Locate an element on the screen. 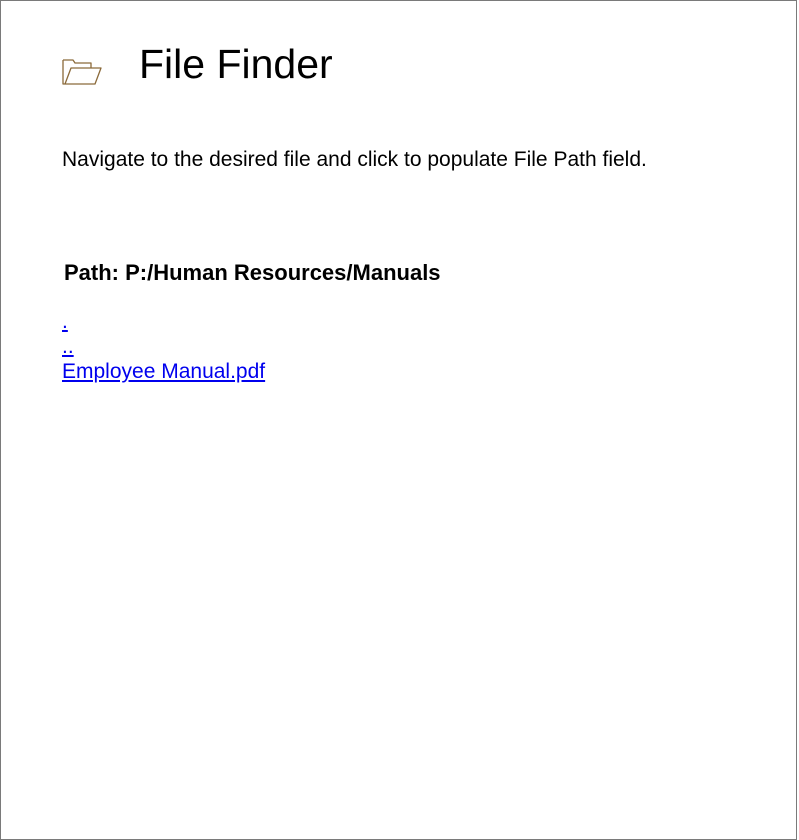  header: File Finder is located at coordinates (197, 64).